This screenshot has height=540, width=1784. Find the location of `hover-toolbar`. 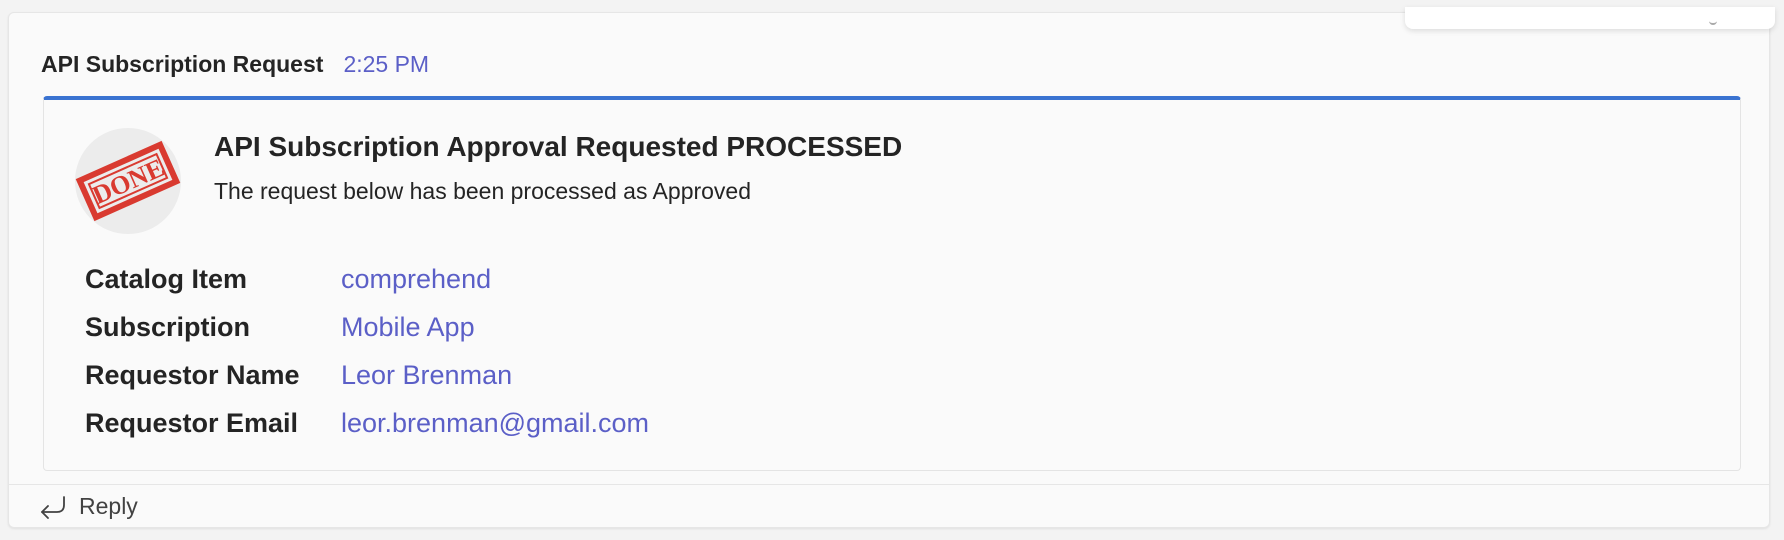

hover-toolbar is located at coordinates (1590, 18).